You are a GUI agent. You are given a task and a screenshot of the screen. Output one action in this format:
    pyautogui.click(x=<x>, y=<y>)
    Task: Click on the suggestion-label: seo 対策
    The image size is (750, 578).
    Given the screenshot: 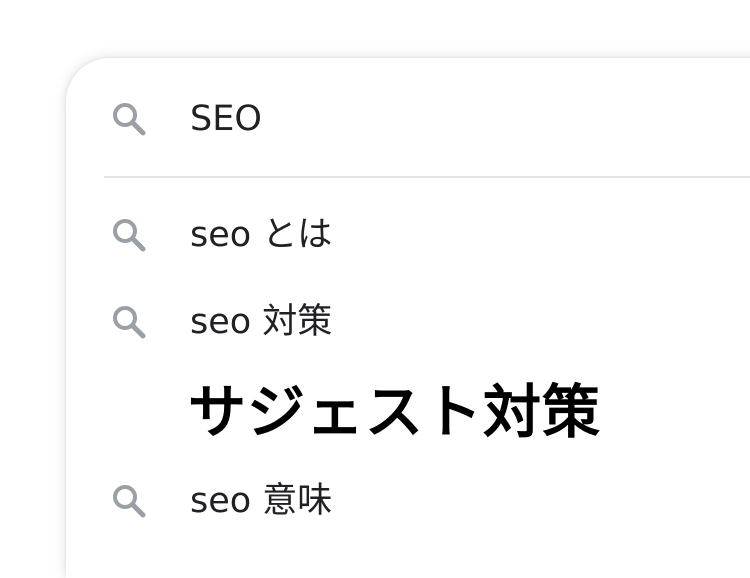 What is the action you would take?
    pyautogui.click(x=261, y=322)
    